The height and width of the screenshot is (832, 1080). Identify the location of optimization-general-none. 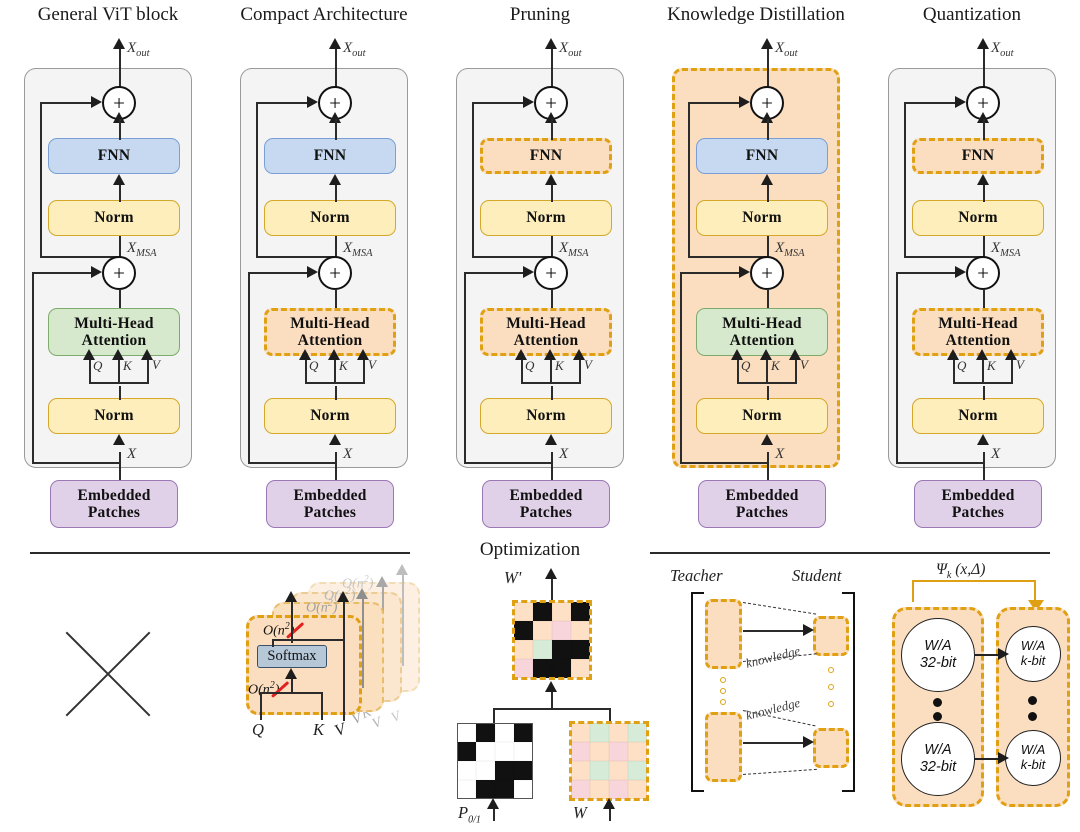
(108, 696).